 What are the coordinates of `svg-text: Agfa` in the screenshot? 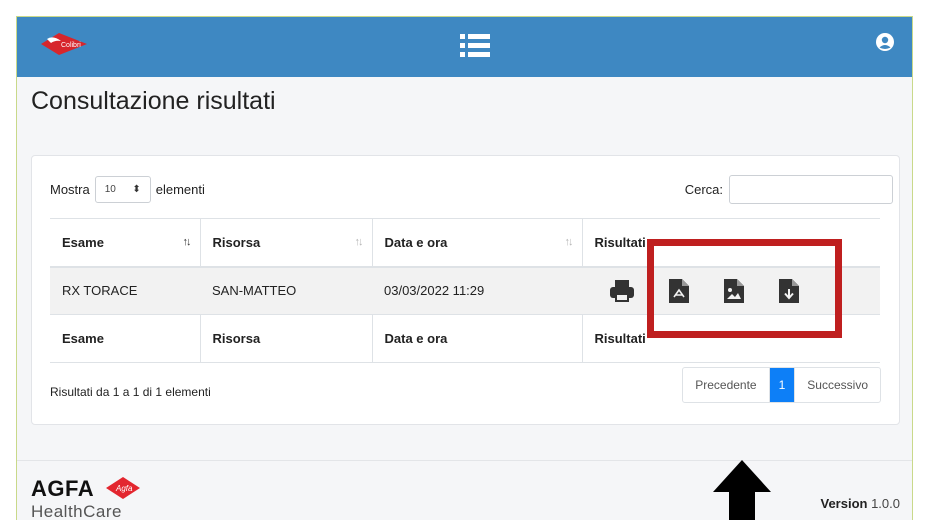 It's located at (124, 488).